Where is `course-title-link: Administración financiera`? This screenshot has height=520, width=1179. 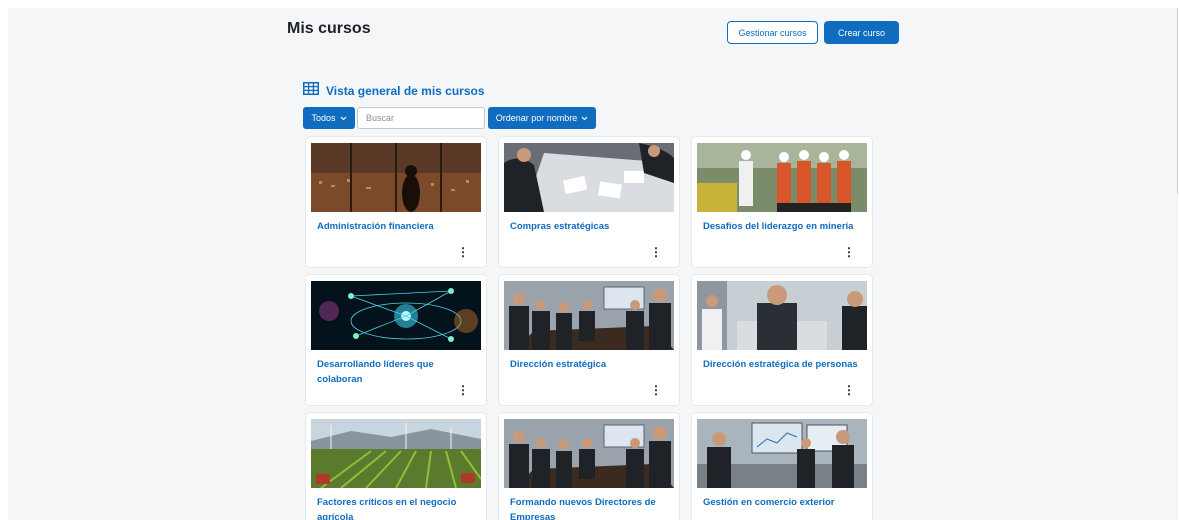
course-title-link: Administración financiera is located at coordinates (398, 226).